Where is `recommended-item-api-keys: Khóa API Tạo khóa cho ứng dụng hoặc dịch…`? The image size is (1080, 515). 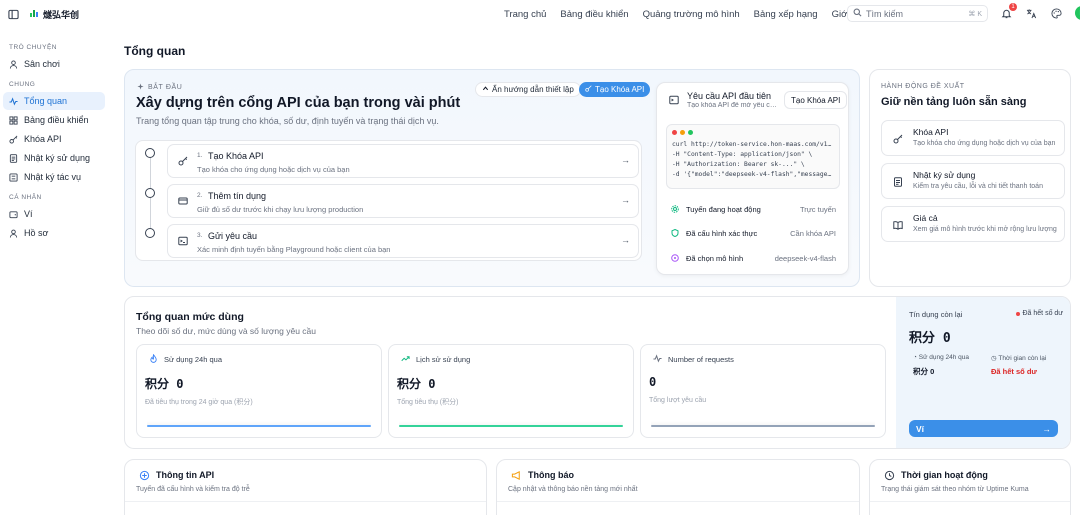 recommended-item-api-keys: Khóa API Tạo khóa cho ứng dụng hoặc dịch… is located at coordinates (973, 138).